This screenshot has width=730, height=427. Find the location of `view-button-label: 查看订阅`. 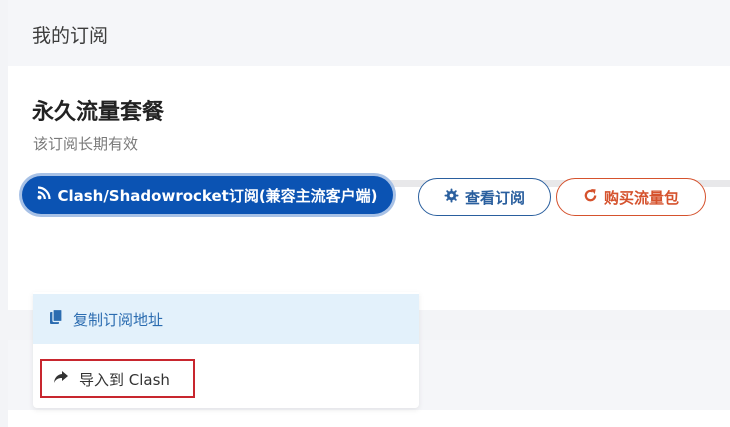

view-button-label: 查看订阅 is located at coordinates (494, 197).